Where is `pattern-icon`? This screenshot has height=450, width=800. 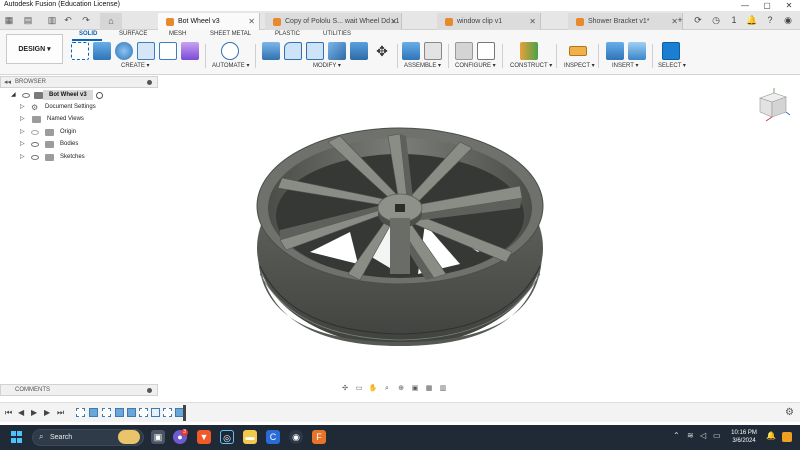 pattern-icon is located at coordinates (168, 51).